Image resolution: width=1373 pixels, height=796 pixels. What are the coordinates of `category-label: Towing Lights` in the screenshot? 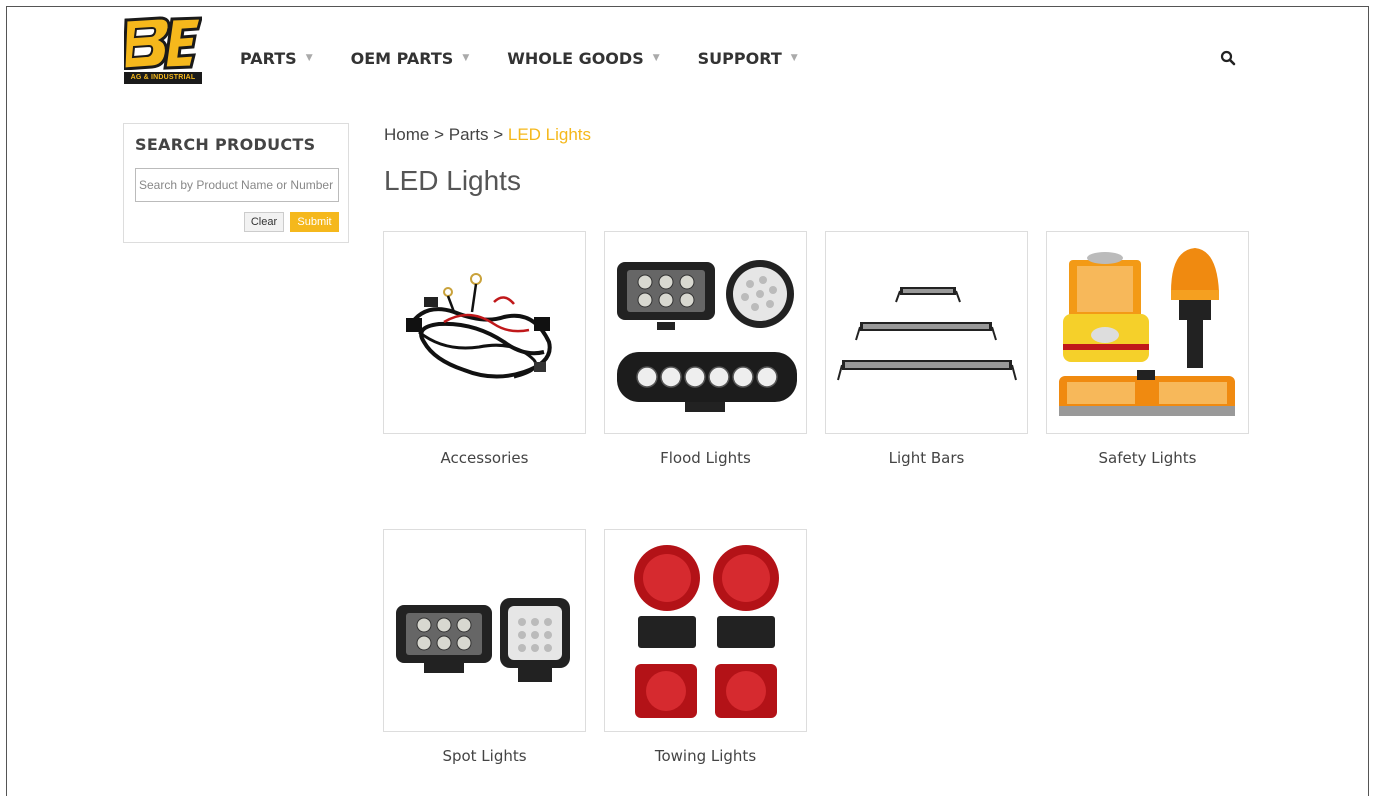 It's located at (705, 756).